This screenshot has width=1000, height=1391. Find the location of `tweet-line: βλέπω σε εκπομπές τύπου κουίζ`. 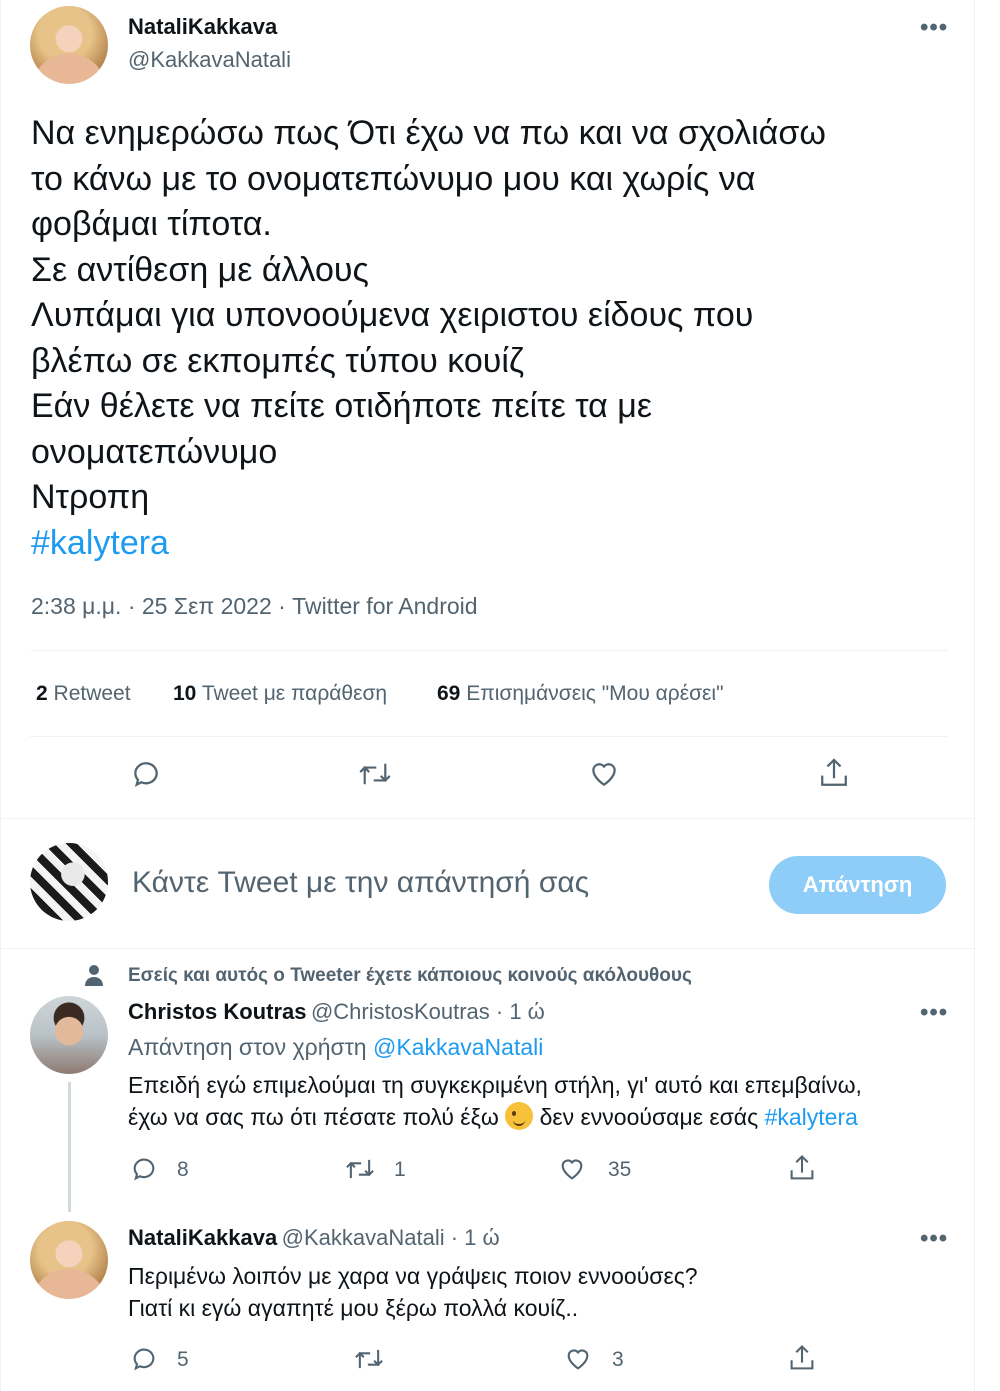

tweet-line: βλέπω σε εκπομπές τύπου κουίζ is located at coordinates (277, 360).